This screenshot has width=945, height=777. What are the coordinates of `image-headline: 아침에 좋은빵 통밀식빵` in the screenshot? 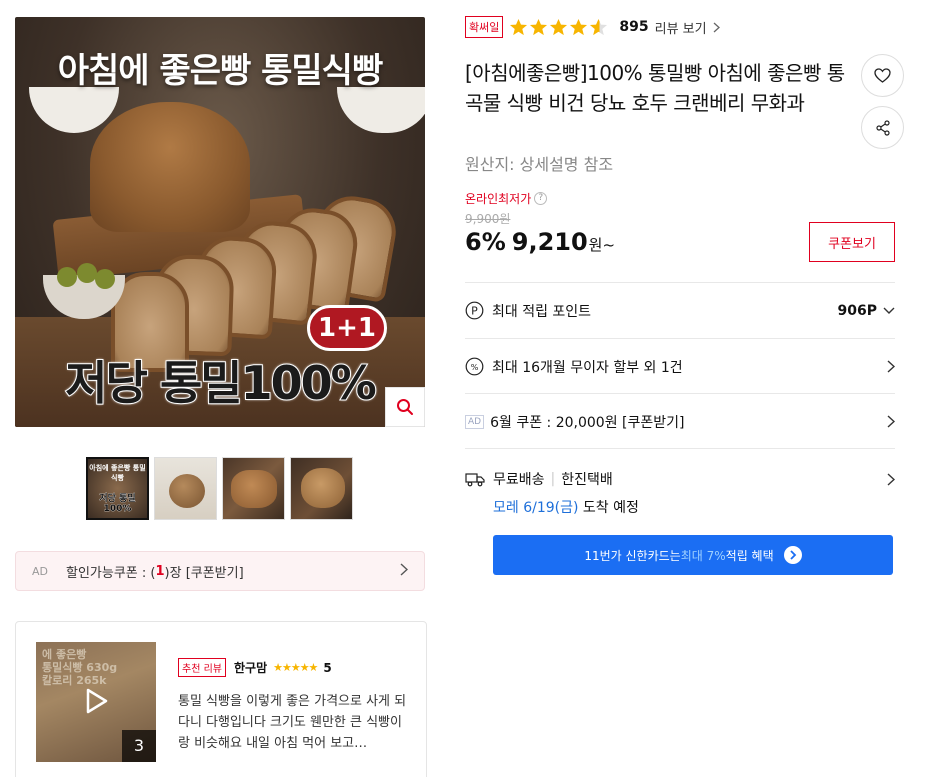 It's located at (220, 71).